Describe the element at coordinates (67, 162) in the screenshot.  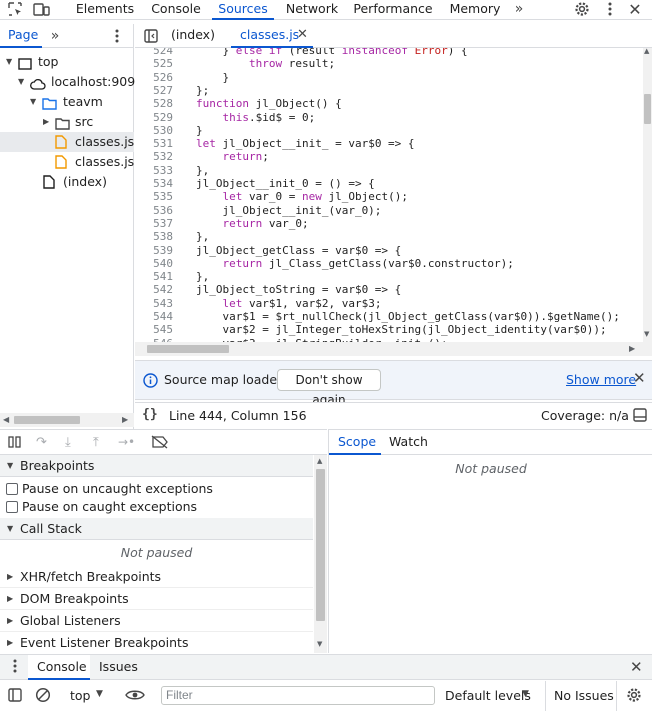
I see `tree-item-classes-js-map: classes.js.d` at that location.